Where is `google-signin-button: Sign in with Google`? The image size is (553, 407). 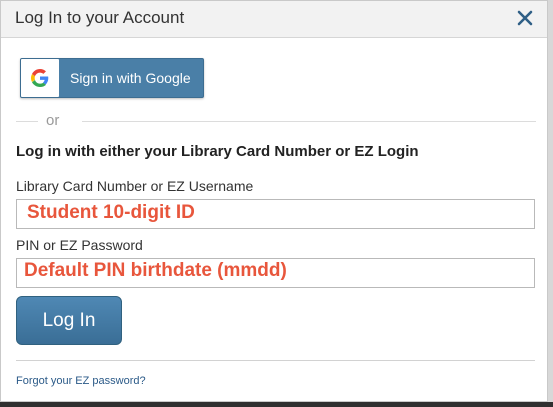 google-signin-button: Sign in with Google is located at coordinates (112, 78).